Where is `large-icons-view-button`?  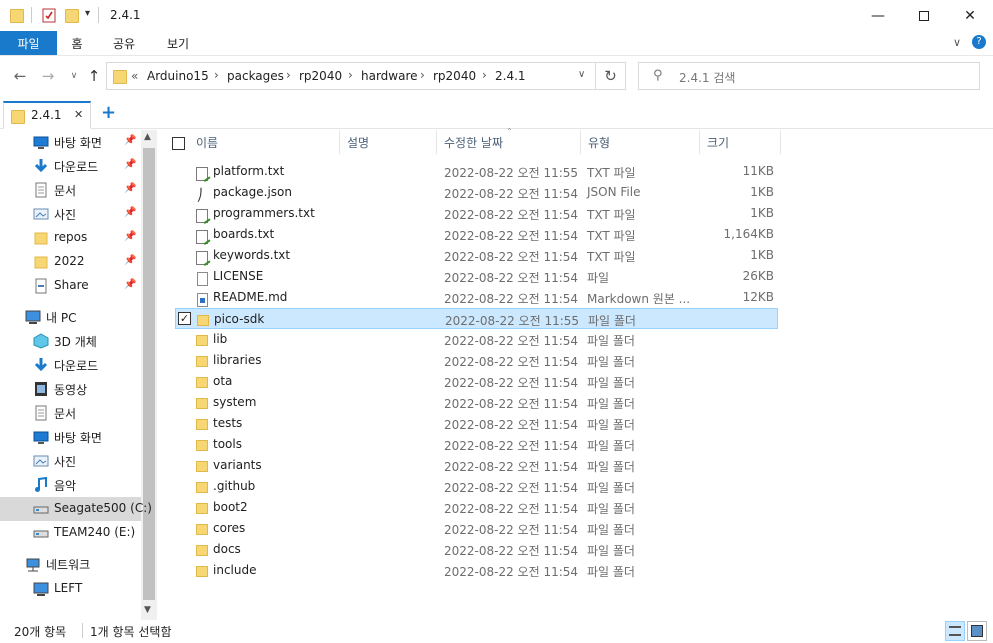 large-icons-view-button is located at coordinates (977, 631).